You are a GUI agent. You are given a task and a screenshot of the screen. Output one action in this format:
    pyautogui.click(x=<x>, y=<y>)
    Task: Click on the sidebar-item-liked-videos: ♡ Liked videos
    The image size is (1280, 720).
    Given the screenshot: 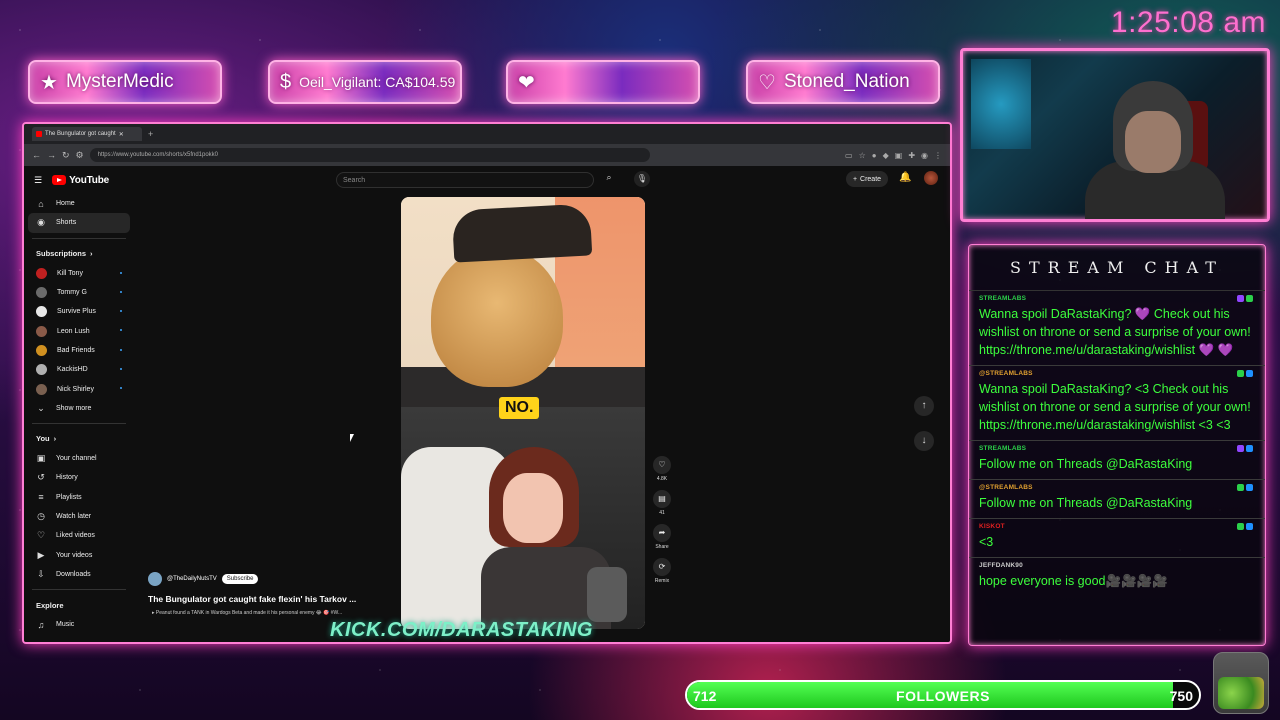 What is the action you would take?
    pyautogui.click(x=79, y=535)
    